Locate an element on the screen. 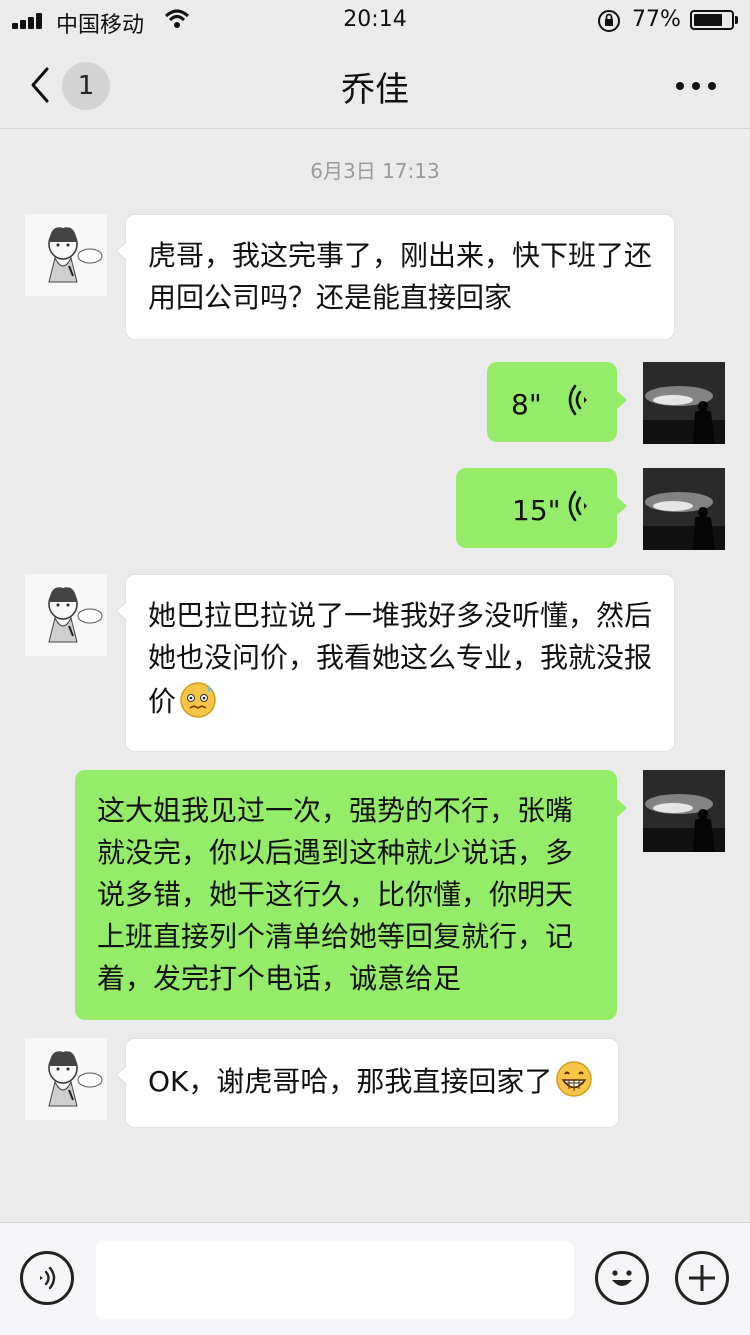  message-line-text: 价 is located at coordinates (162, 701).